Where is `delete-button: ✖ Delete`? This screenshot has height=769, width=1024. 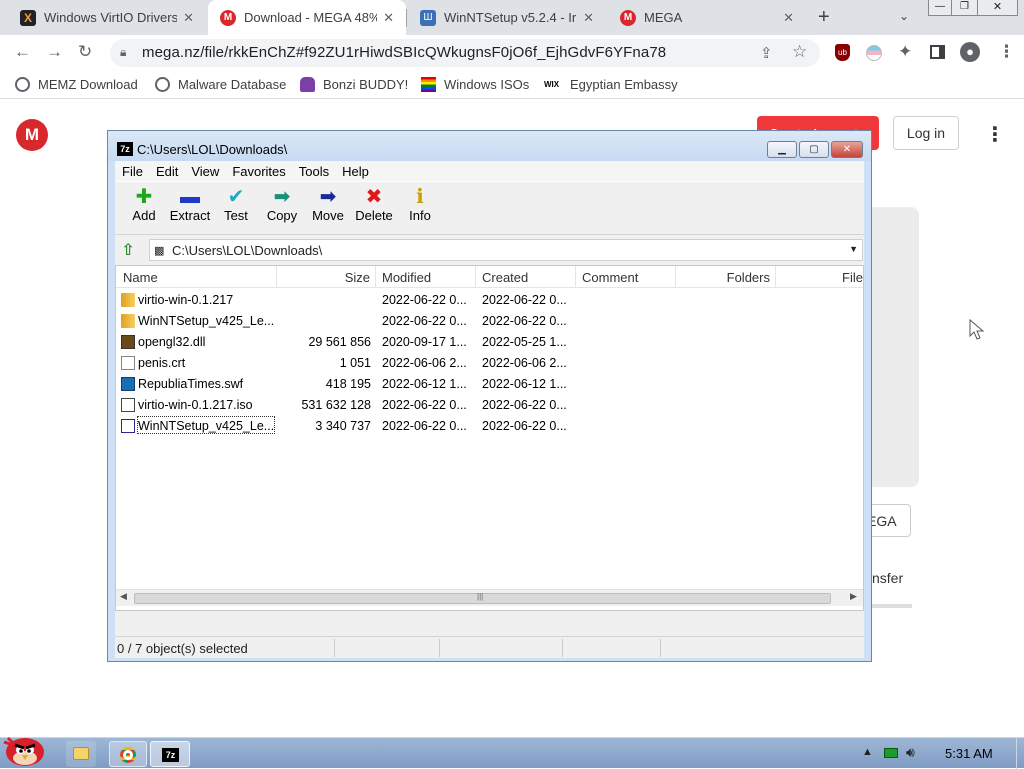
delete-button: ✖ Delete is located at coordinates (374, 204).